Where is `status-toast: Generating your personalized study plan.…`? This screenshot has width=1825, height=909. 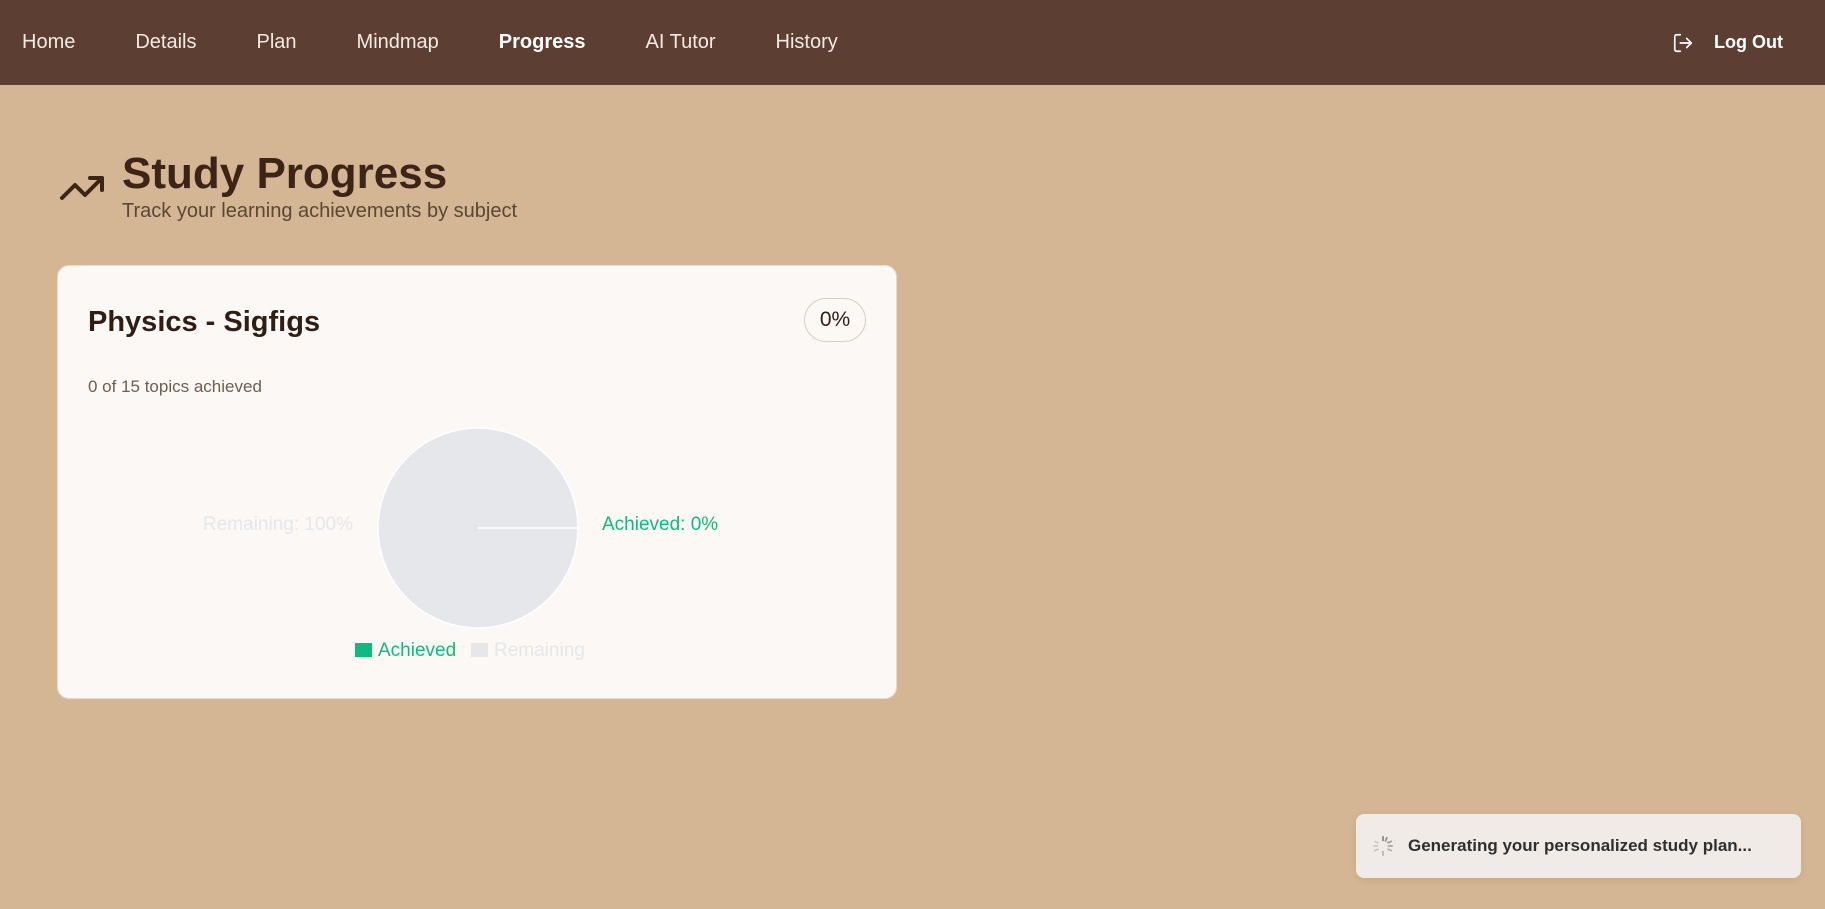 status-toast: Generating your personalized study plan.… is located at coordinates (1578, 846).